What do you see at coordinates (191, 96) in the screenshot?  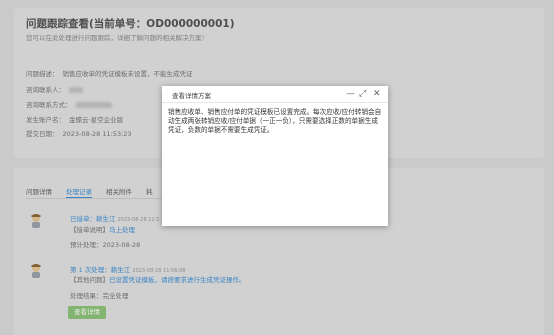 I see `modal-title: 查看详情方案` at bounding box center [191, 96].